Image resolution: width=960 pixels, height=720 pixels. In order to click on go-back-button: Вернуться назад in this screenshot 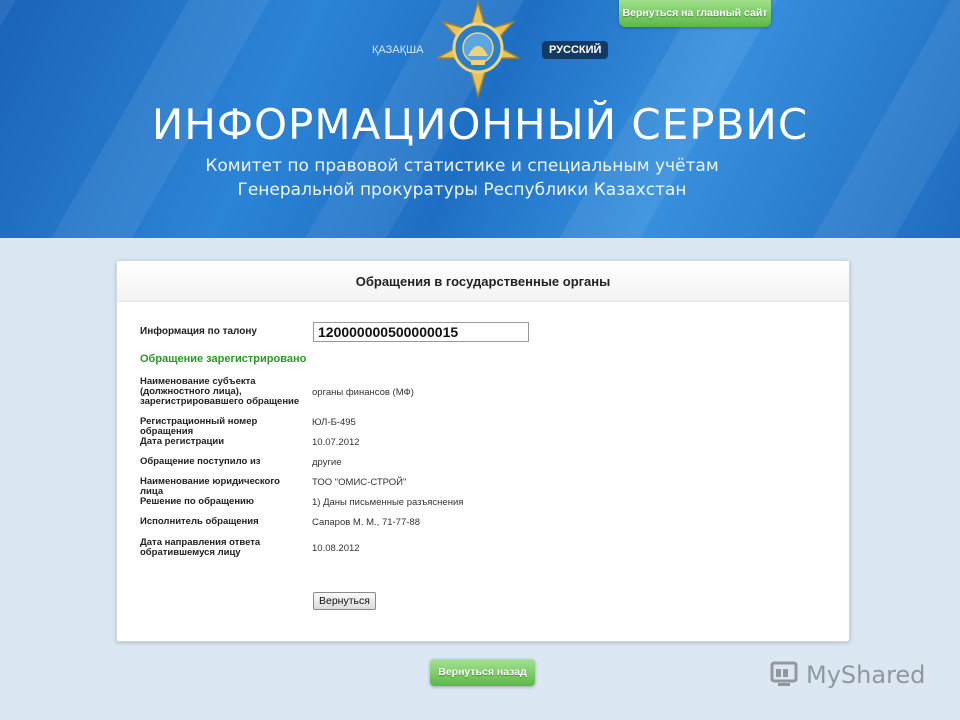, I will do `click(482, 672)`.